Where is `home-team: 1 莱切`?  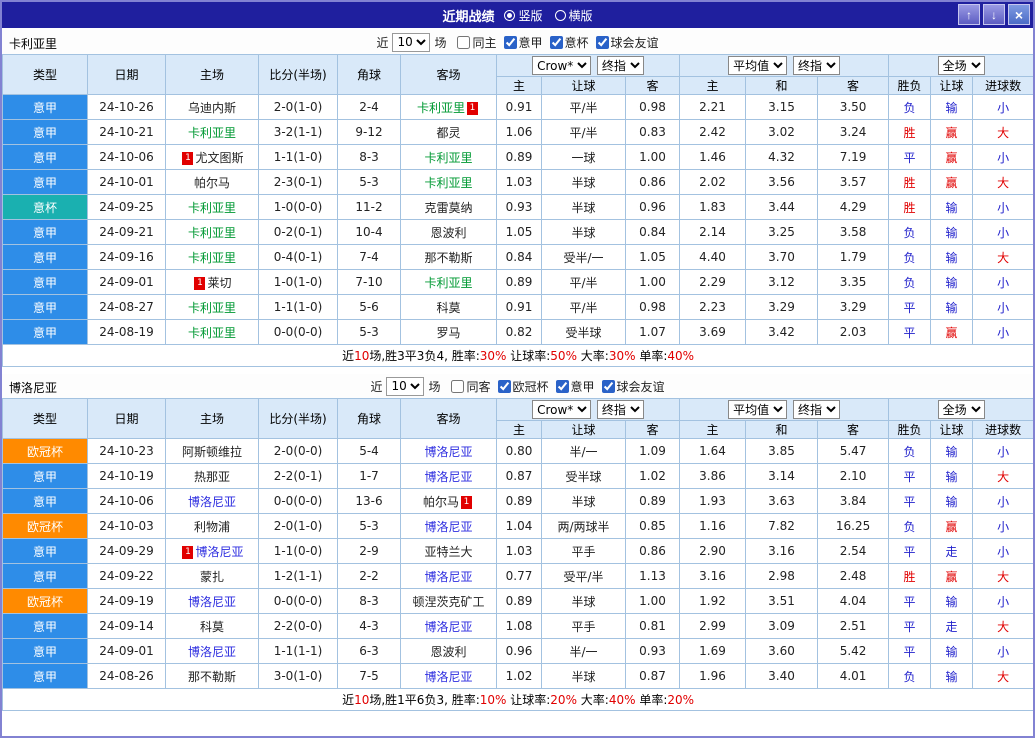 home-team: 1 莱切 is located at coordinates (212, 282).